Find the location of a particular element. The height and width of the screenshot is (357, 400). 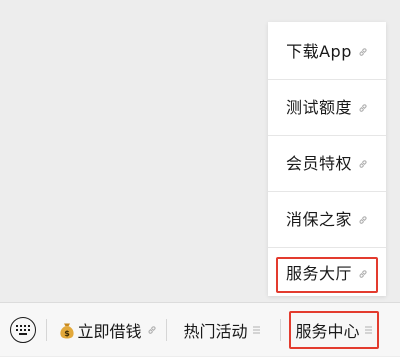

menu-item-member-privileges: 会员特权 is located at coordinates (327, 164).